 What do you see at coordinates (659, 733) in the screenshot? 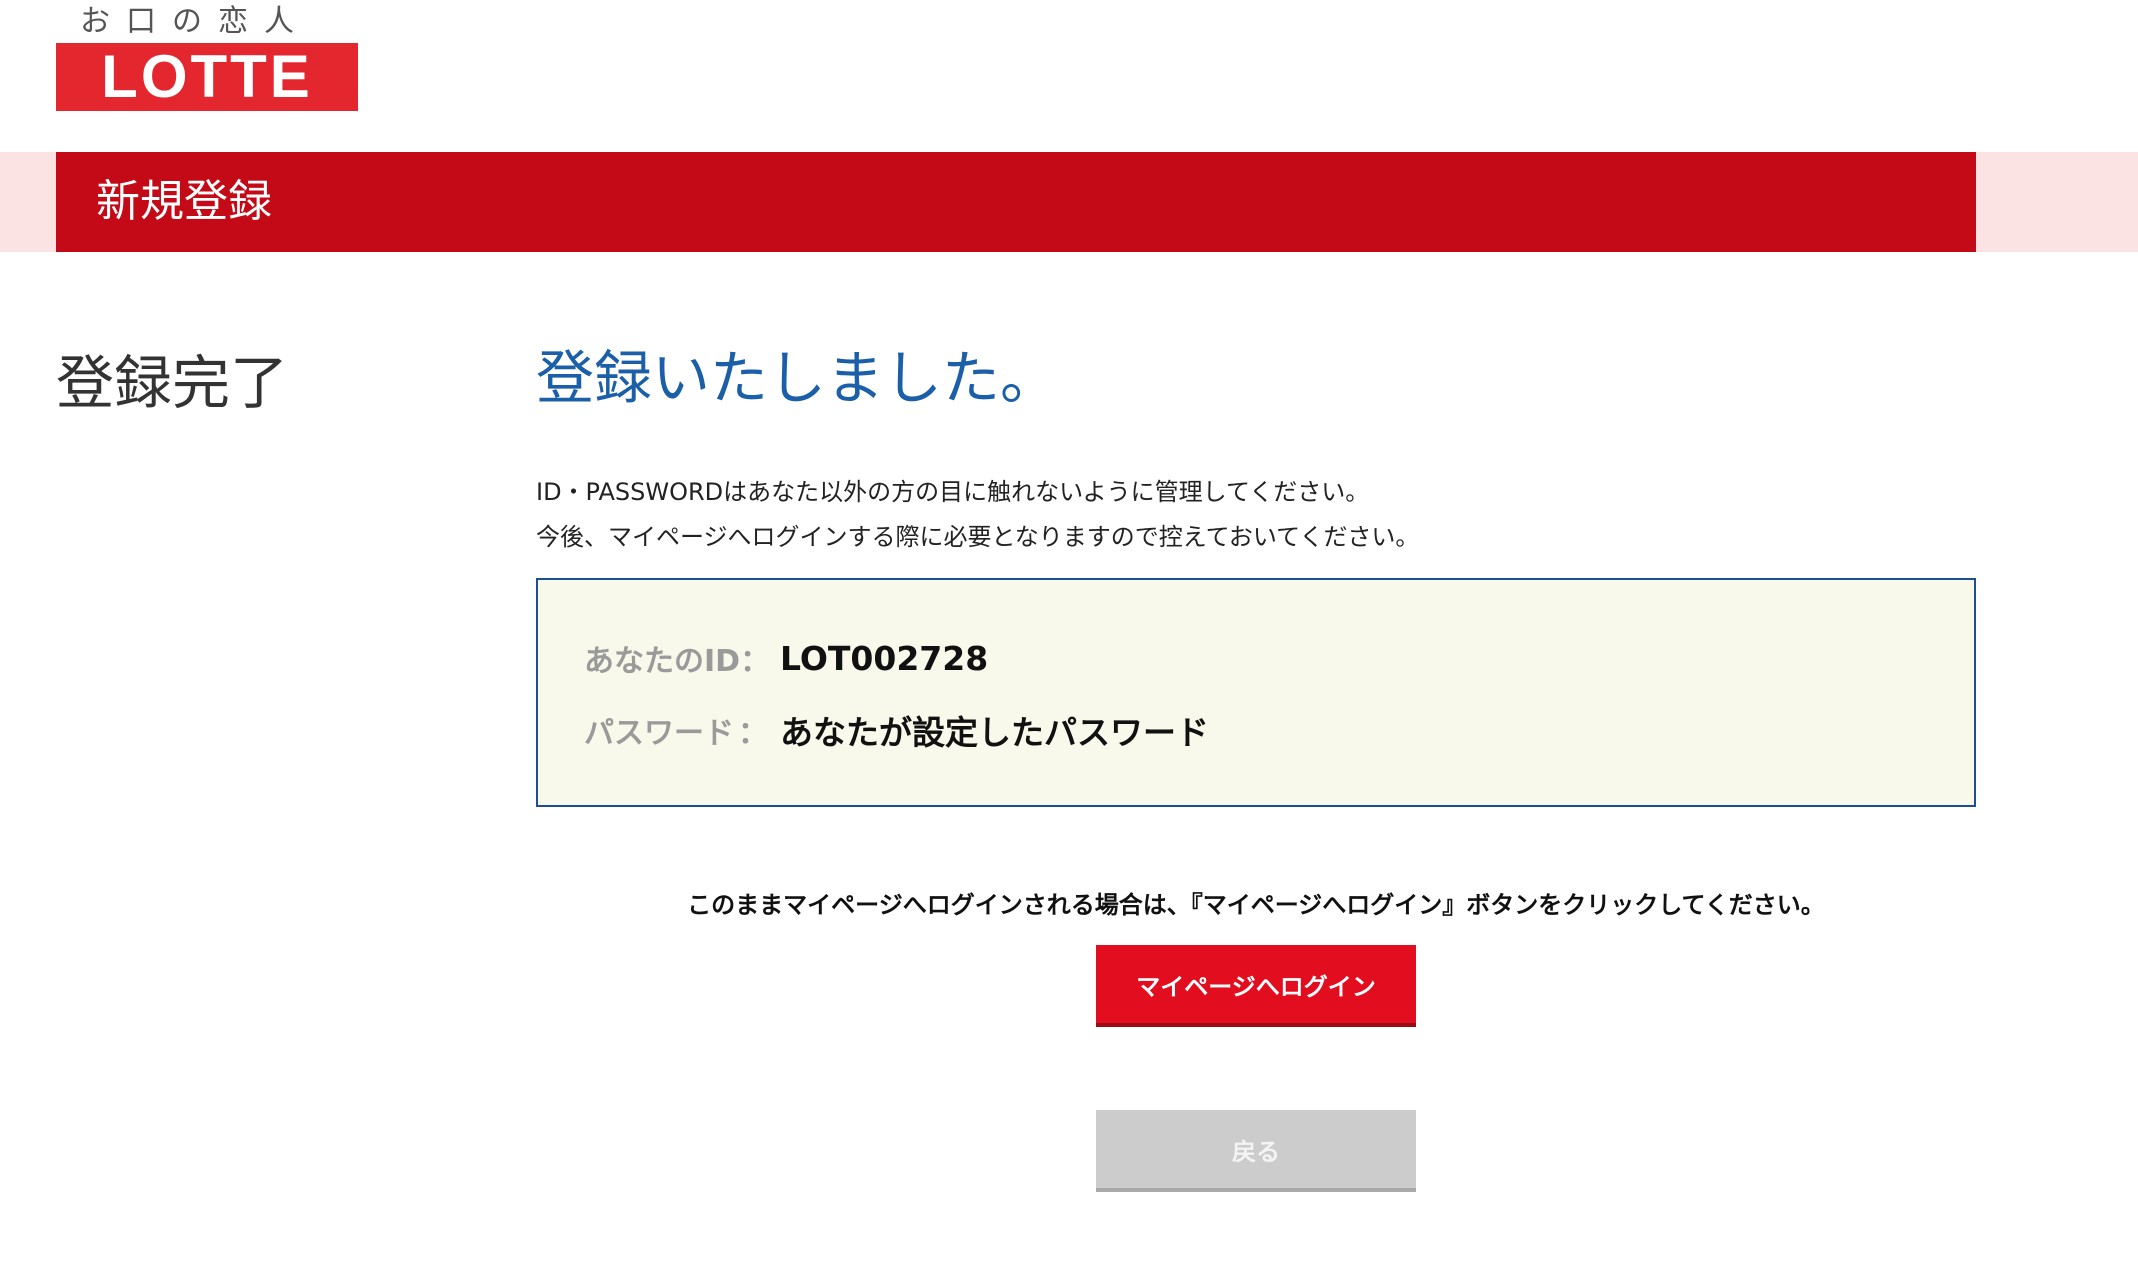
I see `password-label-text: パスワード` at bounding box center [659, 733].